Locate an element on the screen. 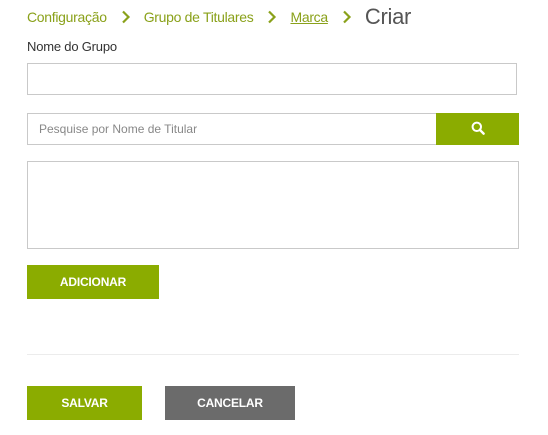  breadcrumb-item-configuracao: Configuração is located at coordinates (67, 17).